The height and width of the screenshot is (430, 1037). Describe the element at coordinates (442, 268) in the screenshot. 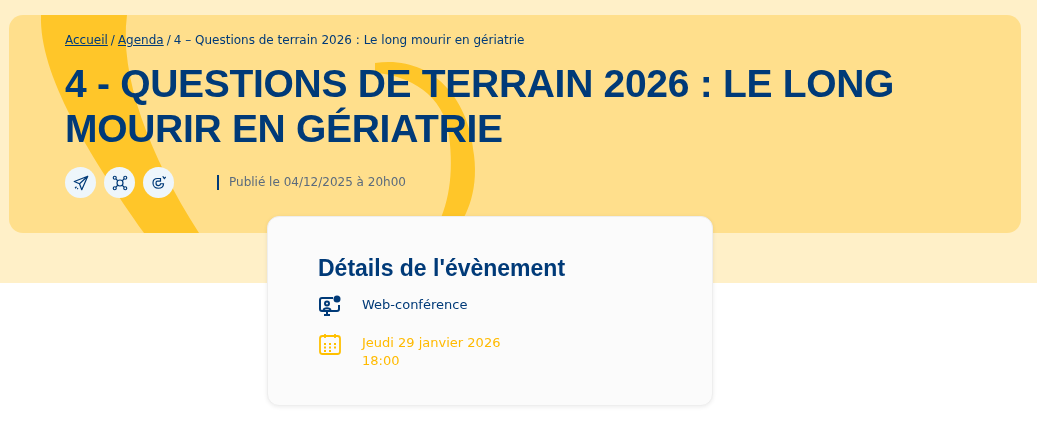

I see `details-heading: Détails de l'évènement` at that location.